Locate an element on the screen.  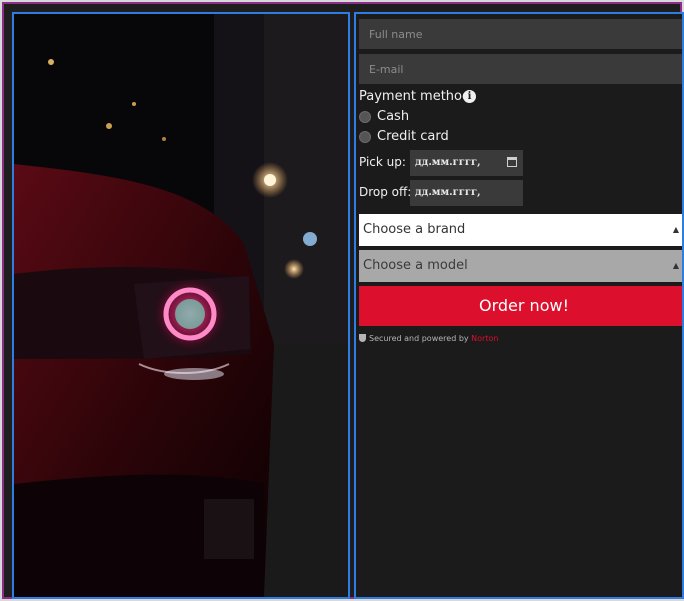
model-select: Choose a model ▲ is located at coordinates (520, 266).